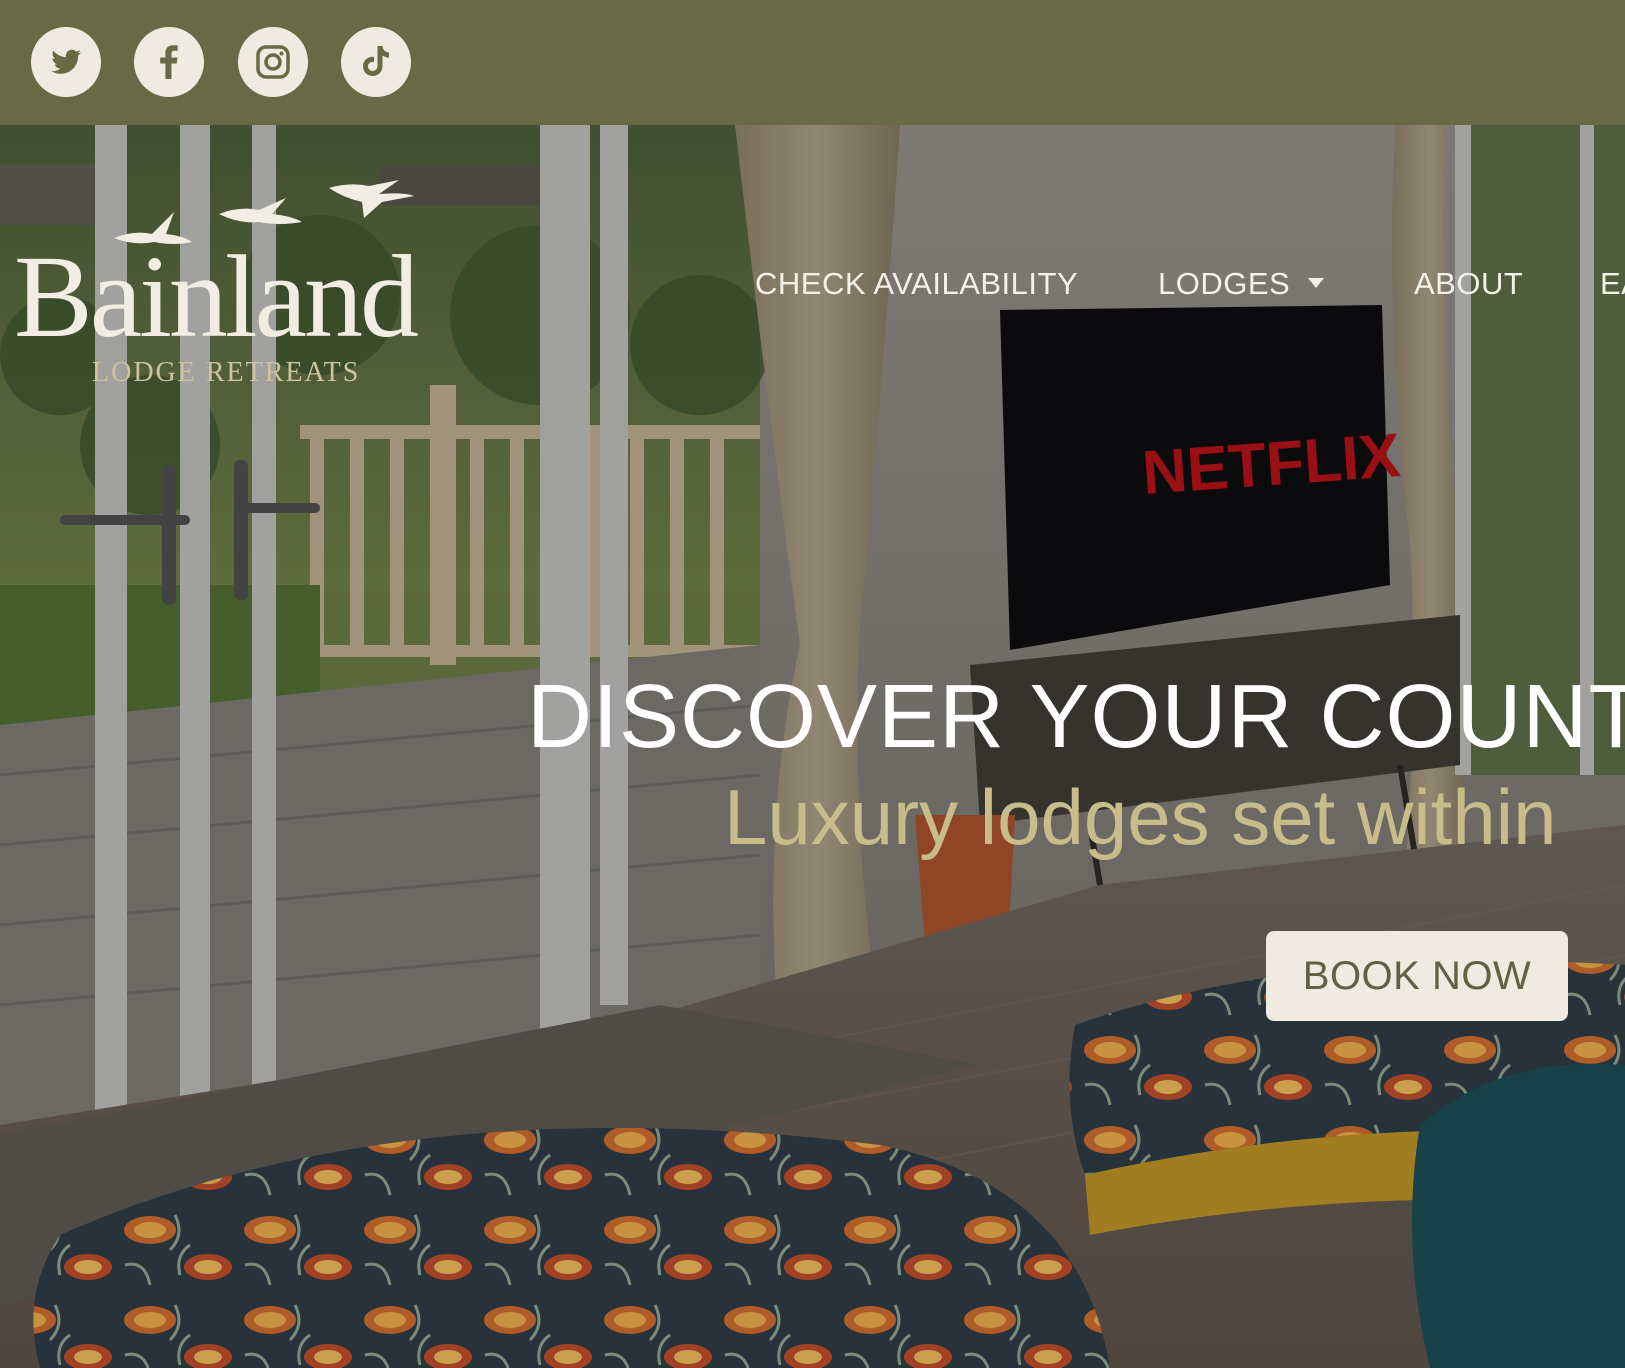  What do you see at coordinates (1140, 817) in the screenshot?
I see `hero-subheadline: Luxury lodges set within` at bounding box center [1140, 817].